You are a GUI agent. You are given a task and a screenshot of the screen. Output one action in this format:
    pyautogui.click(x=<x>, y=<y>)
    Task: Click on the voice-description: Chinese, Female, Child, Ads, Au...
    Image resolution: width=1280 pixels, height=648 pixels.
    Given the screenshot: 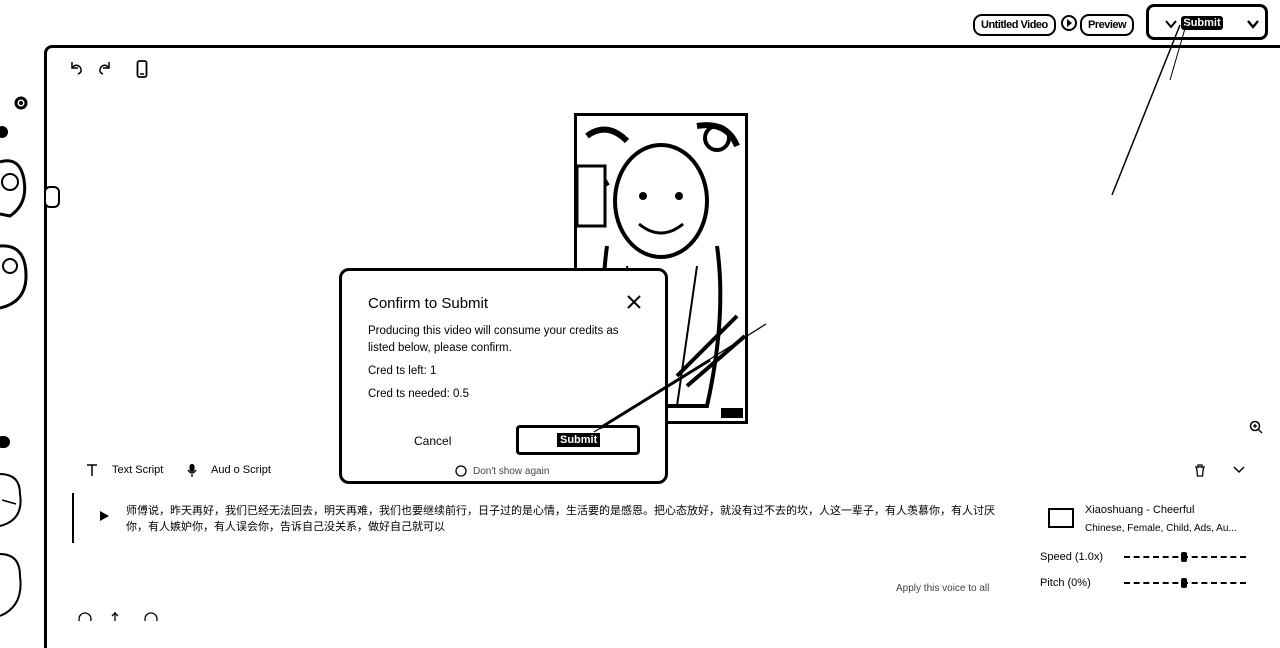 What is the action you would take?
    pyautogui.click(x=1161, y=528)
    